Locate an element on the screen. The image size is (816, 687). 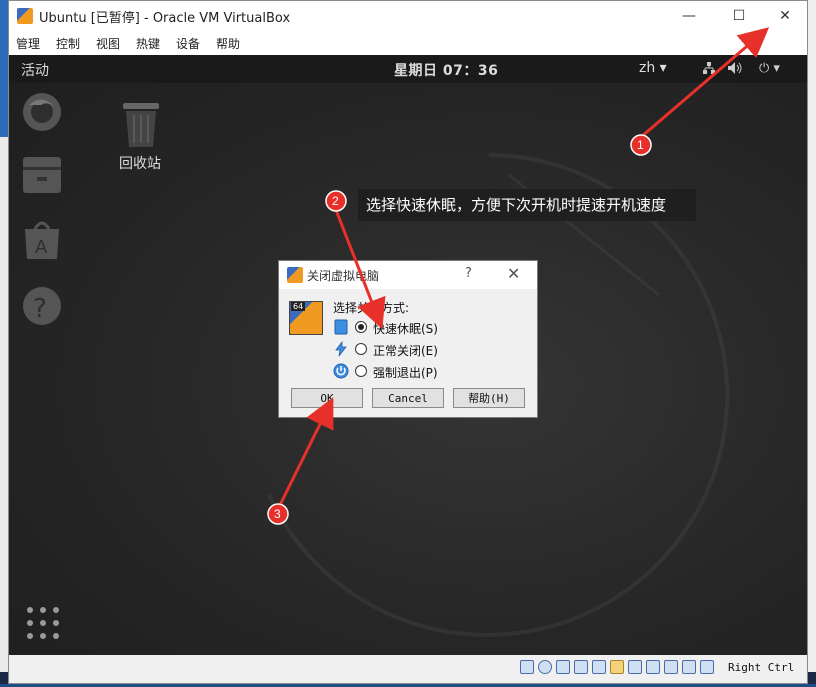
option-save-state: 快速休眠(S) is located at coordinates (433, 328).